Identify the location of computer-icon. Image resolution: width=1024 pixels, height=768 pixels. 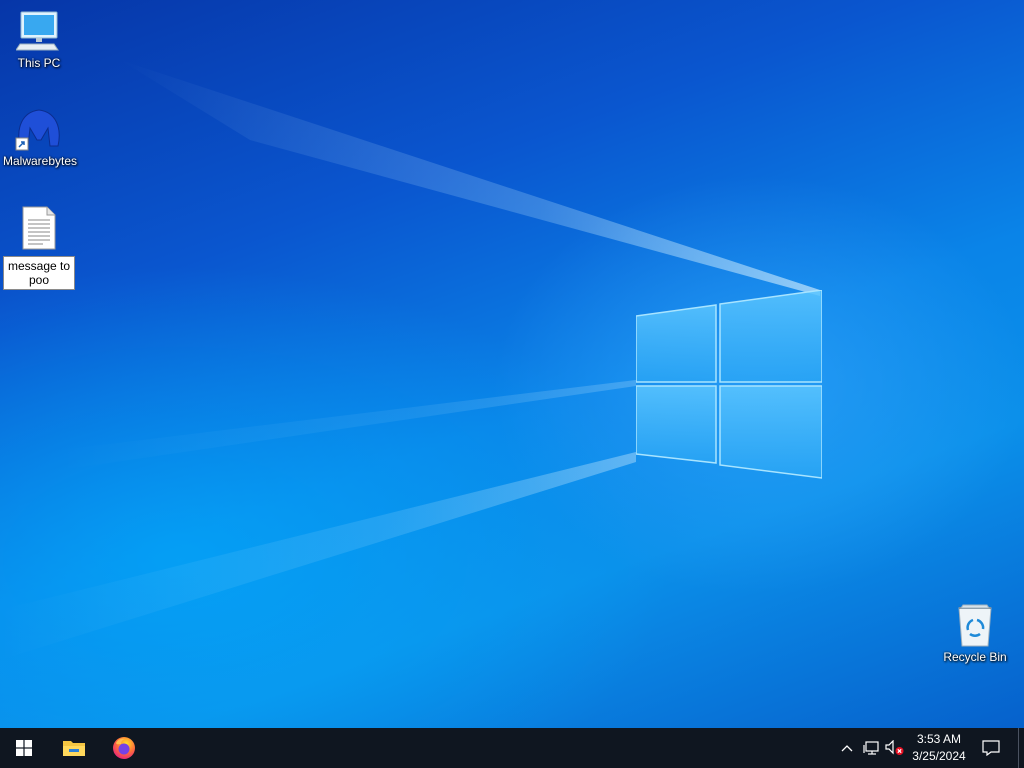
(37, 31).